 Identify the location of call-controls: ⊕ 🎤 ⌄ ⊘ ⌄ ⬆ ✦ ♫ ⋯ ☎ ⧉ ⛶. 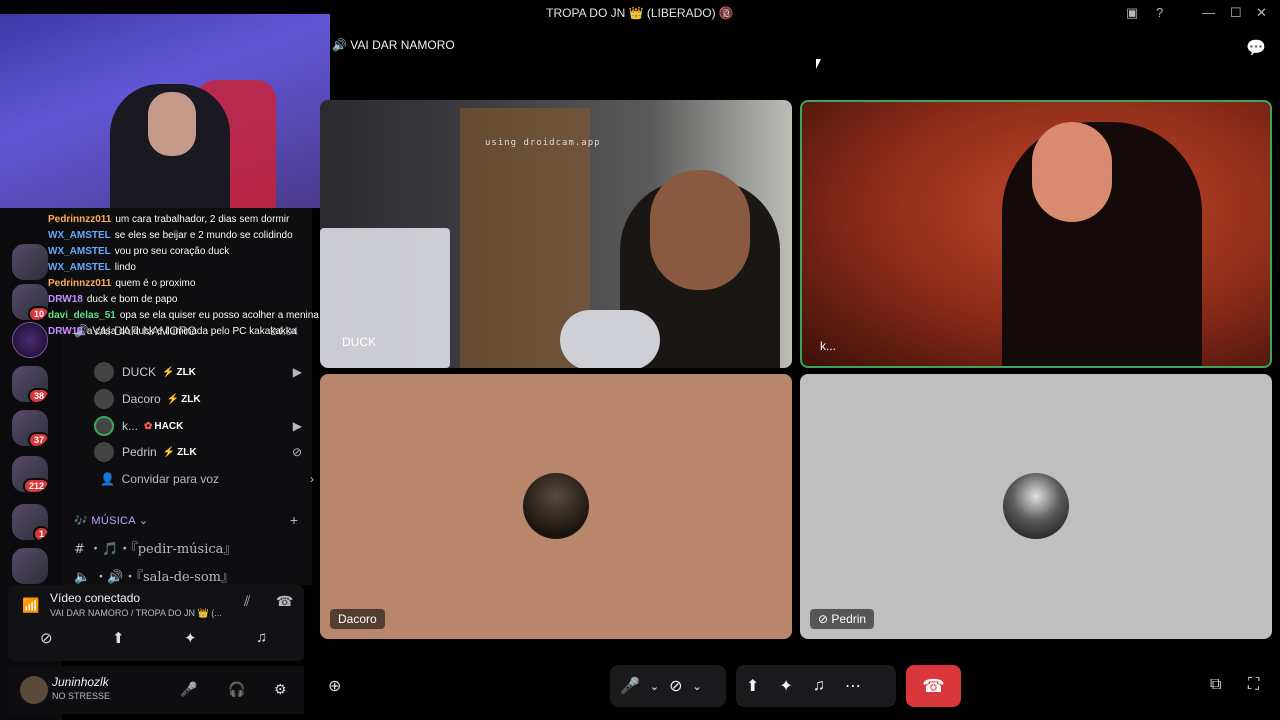
(800, 687).